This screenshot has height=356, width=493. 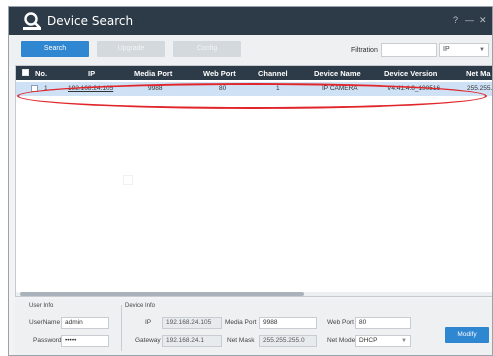 What do you see at coordinates (85, 323) in the screenshot?
I see `username-input: admin` at bounding box center [85, 323].